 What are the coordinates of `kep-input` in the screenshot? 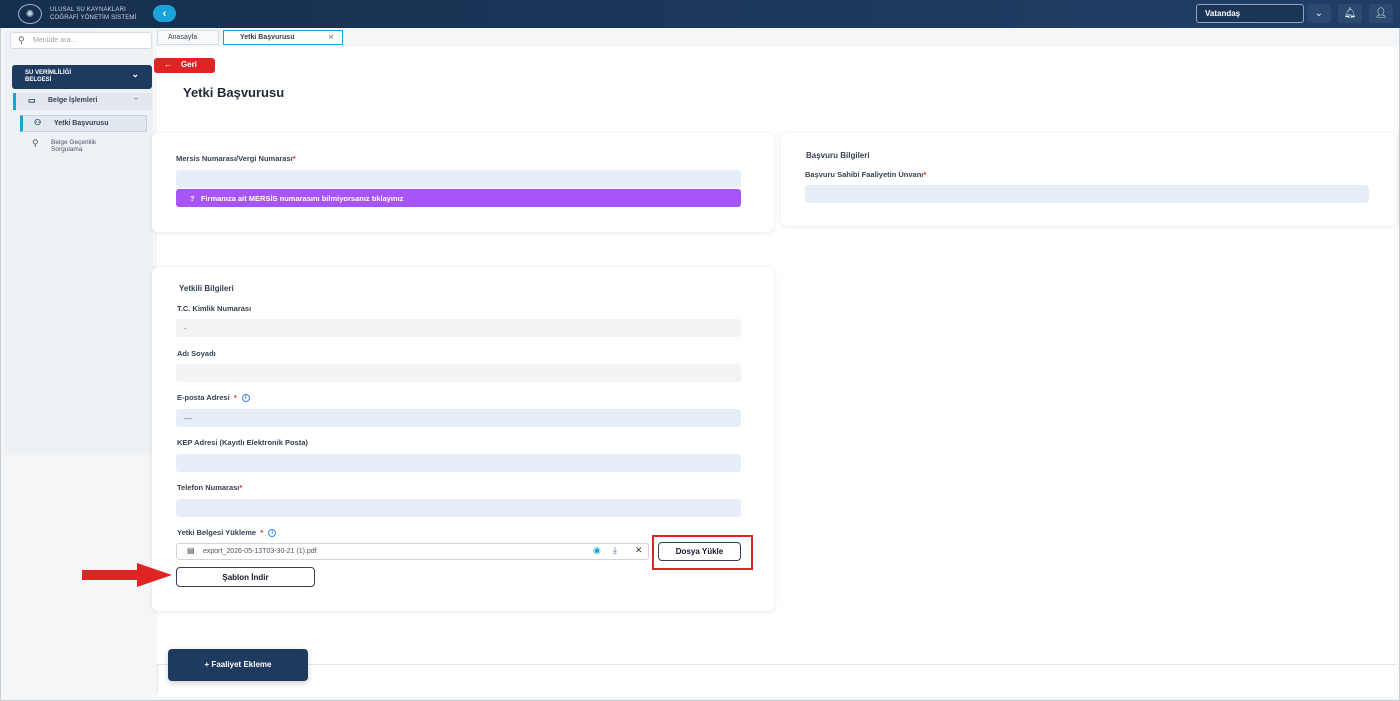 It's located at (458, 463).